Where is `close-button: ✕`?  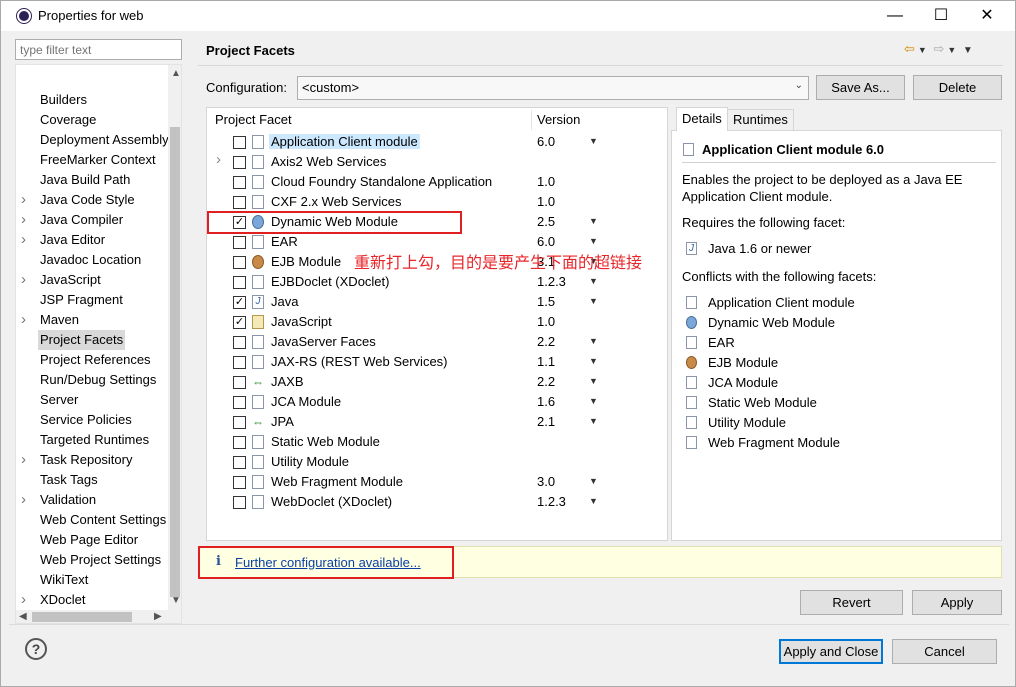 close-button: ✕ is located at coordinates (987, 16).